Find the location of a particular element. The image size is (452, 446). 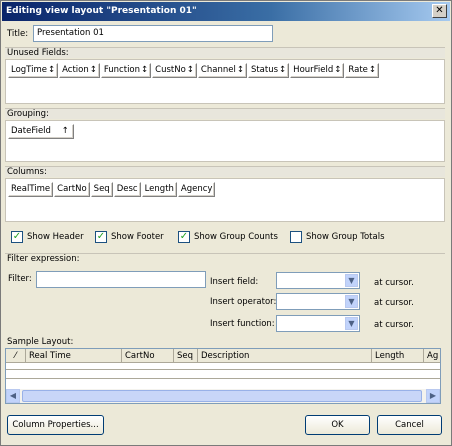

columns-header: Columns: is located at coordinates (225, 171).